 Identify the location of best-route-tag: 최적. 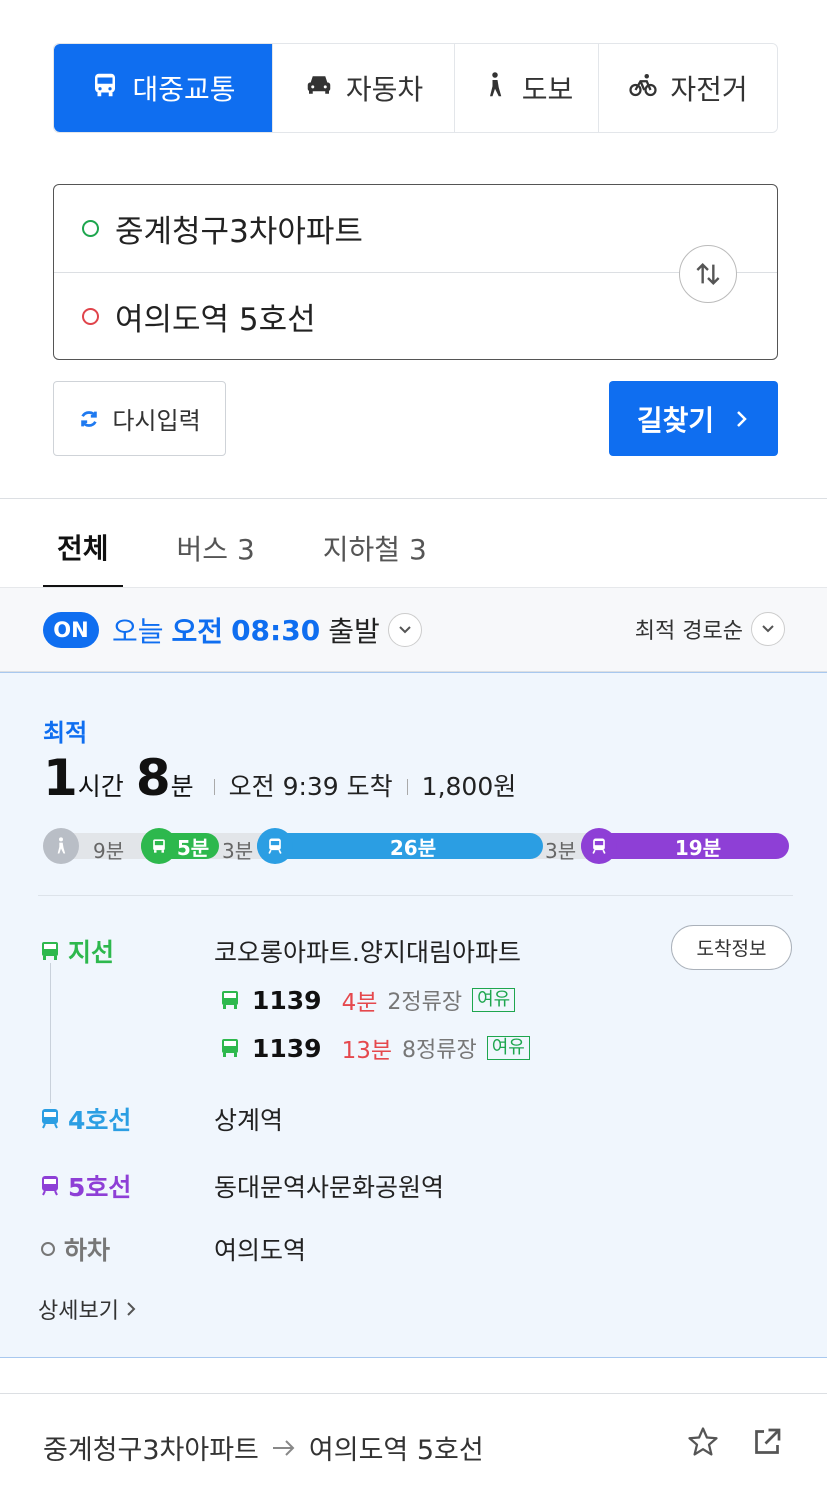
(65, 733).